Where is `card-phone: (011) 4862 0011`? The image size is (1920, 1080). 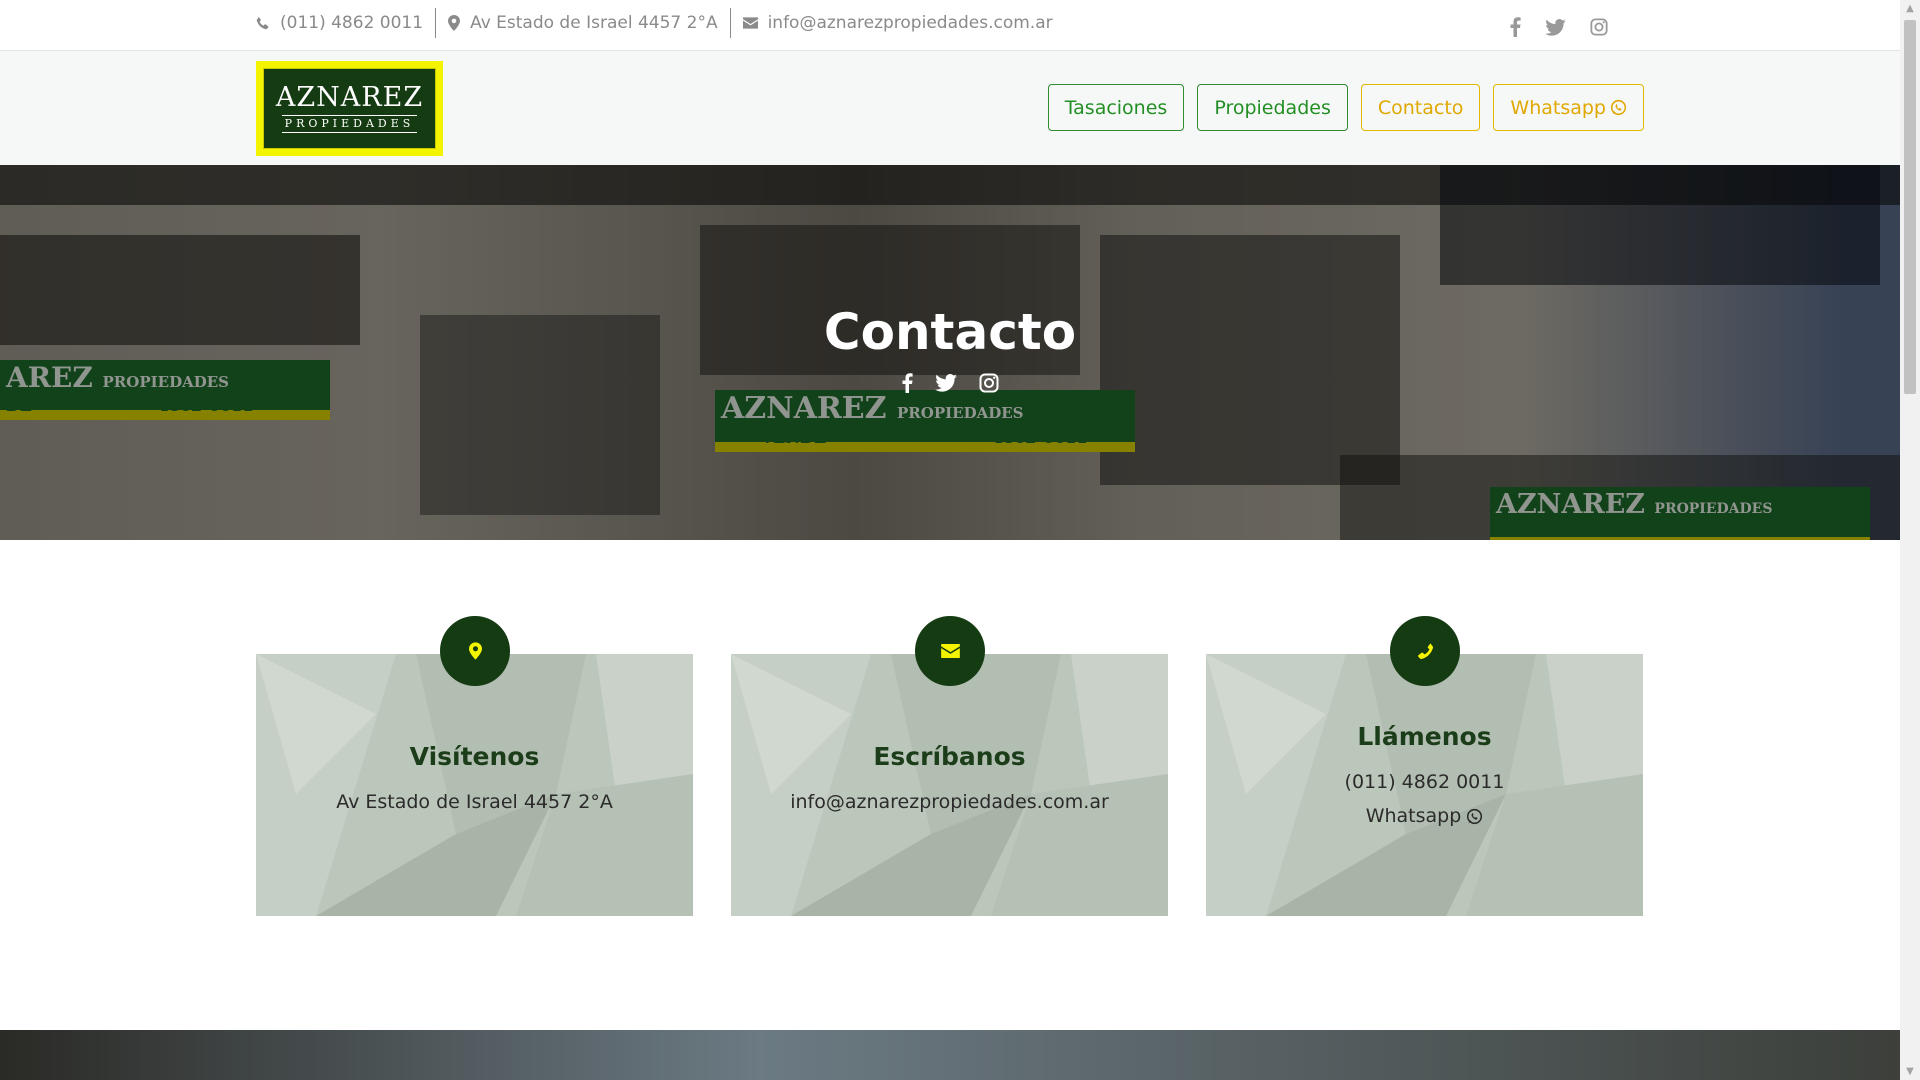 card-phone: (011) 4862 0011 is located at coordinates (1424, 782).